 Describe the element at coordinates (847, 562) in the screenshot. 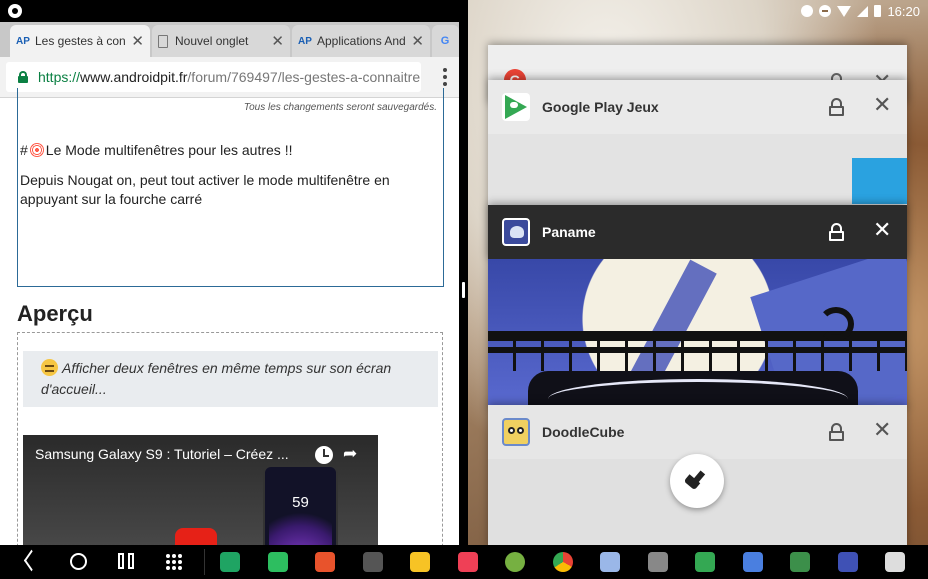

I see `more-apps-icon` at that location.